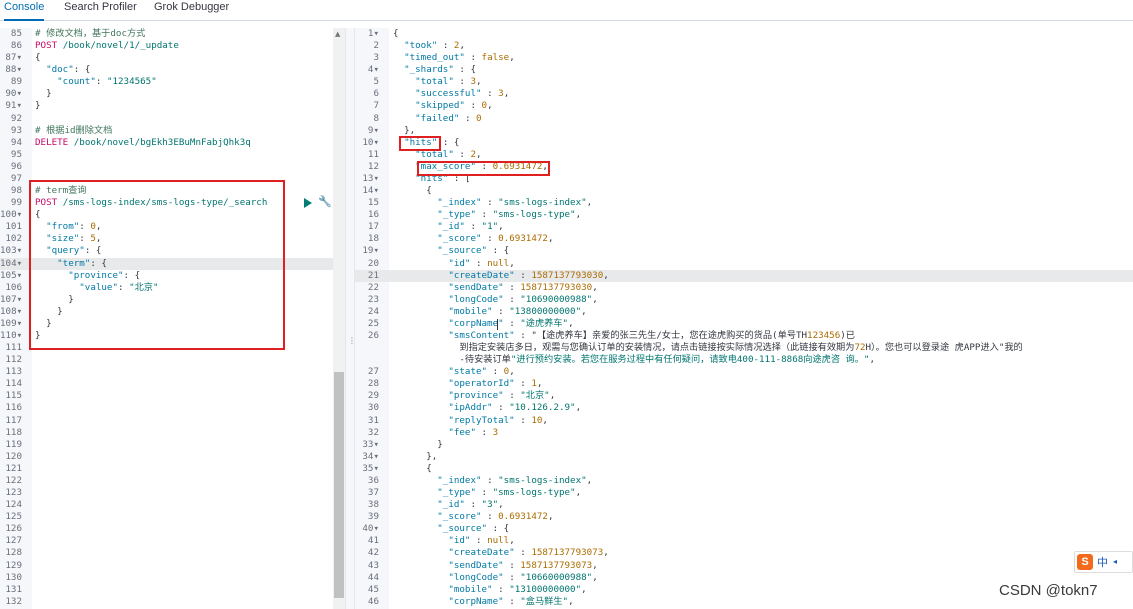  Describe the element at coordinates (744, 275) in the screenshot. I see `response-code-line: 21 "createDate" : 1587137793030,` at that location.